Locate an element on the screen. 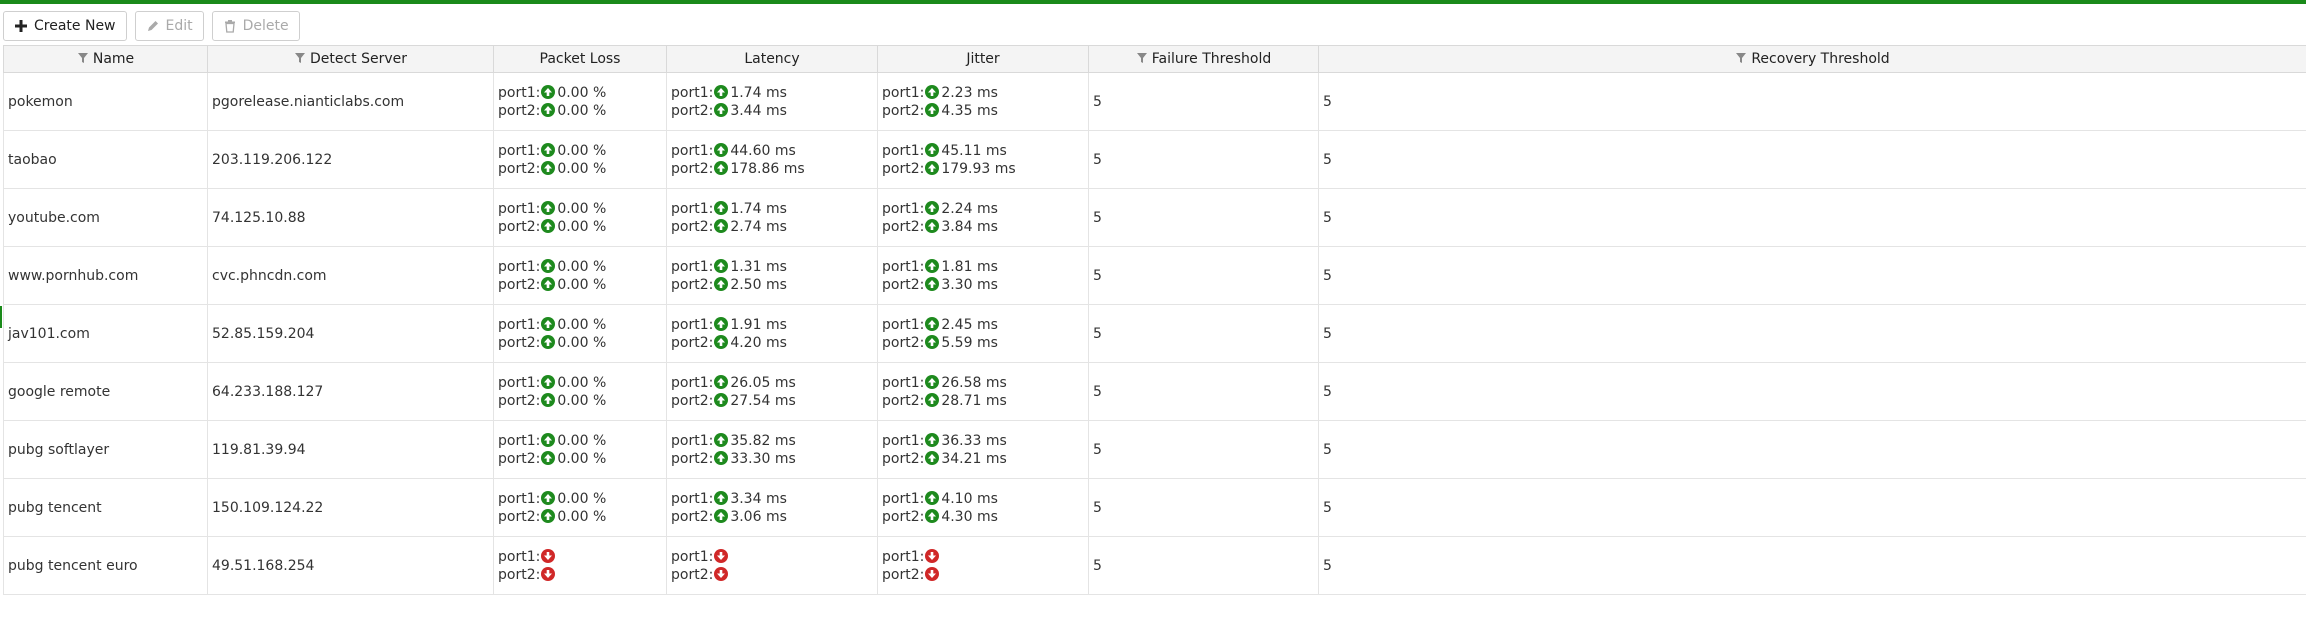 Image resolution: width=2306 pixels, height=638 pixels. latency-cell: port1: 44.60 ms port2: 178.86 ms is located at coordinates (772, 159).